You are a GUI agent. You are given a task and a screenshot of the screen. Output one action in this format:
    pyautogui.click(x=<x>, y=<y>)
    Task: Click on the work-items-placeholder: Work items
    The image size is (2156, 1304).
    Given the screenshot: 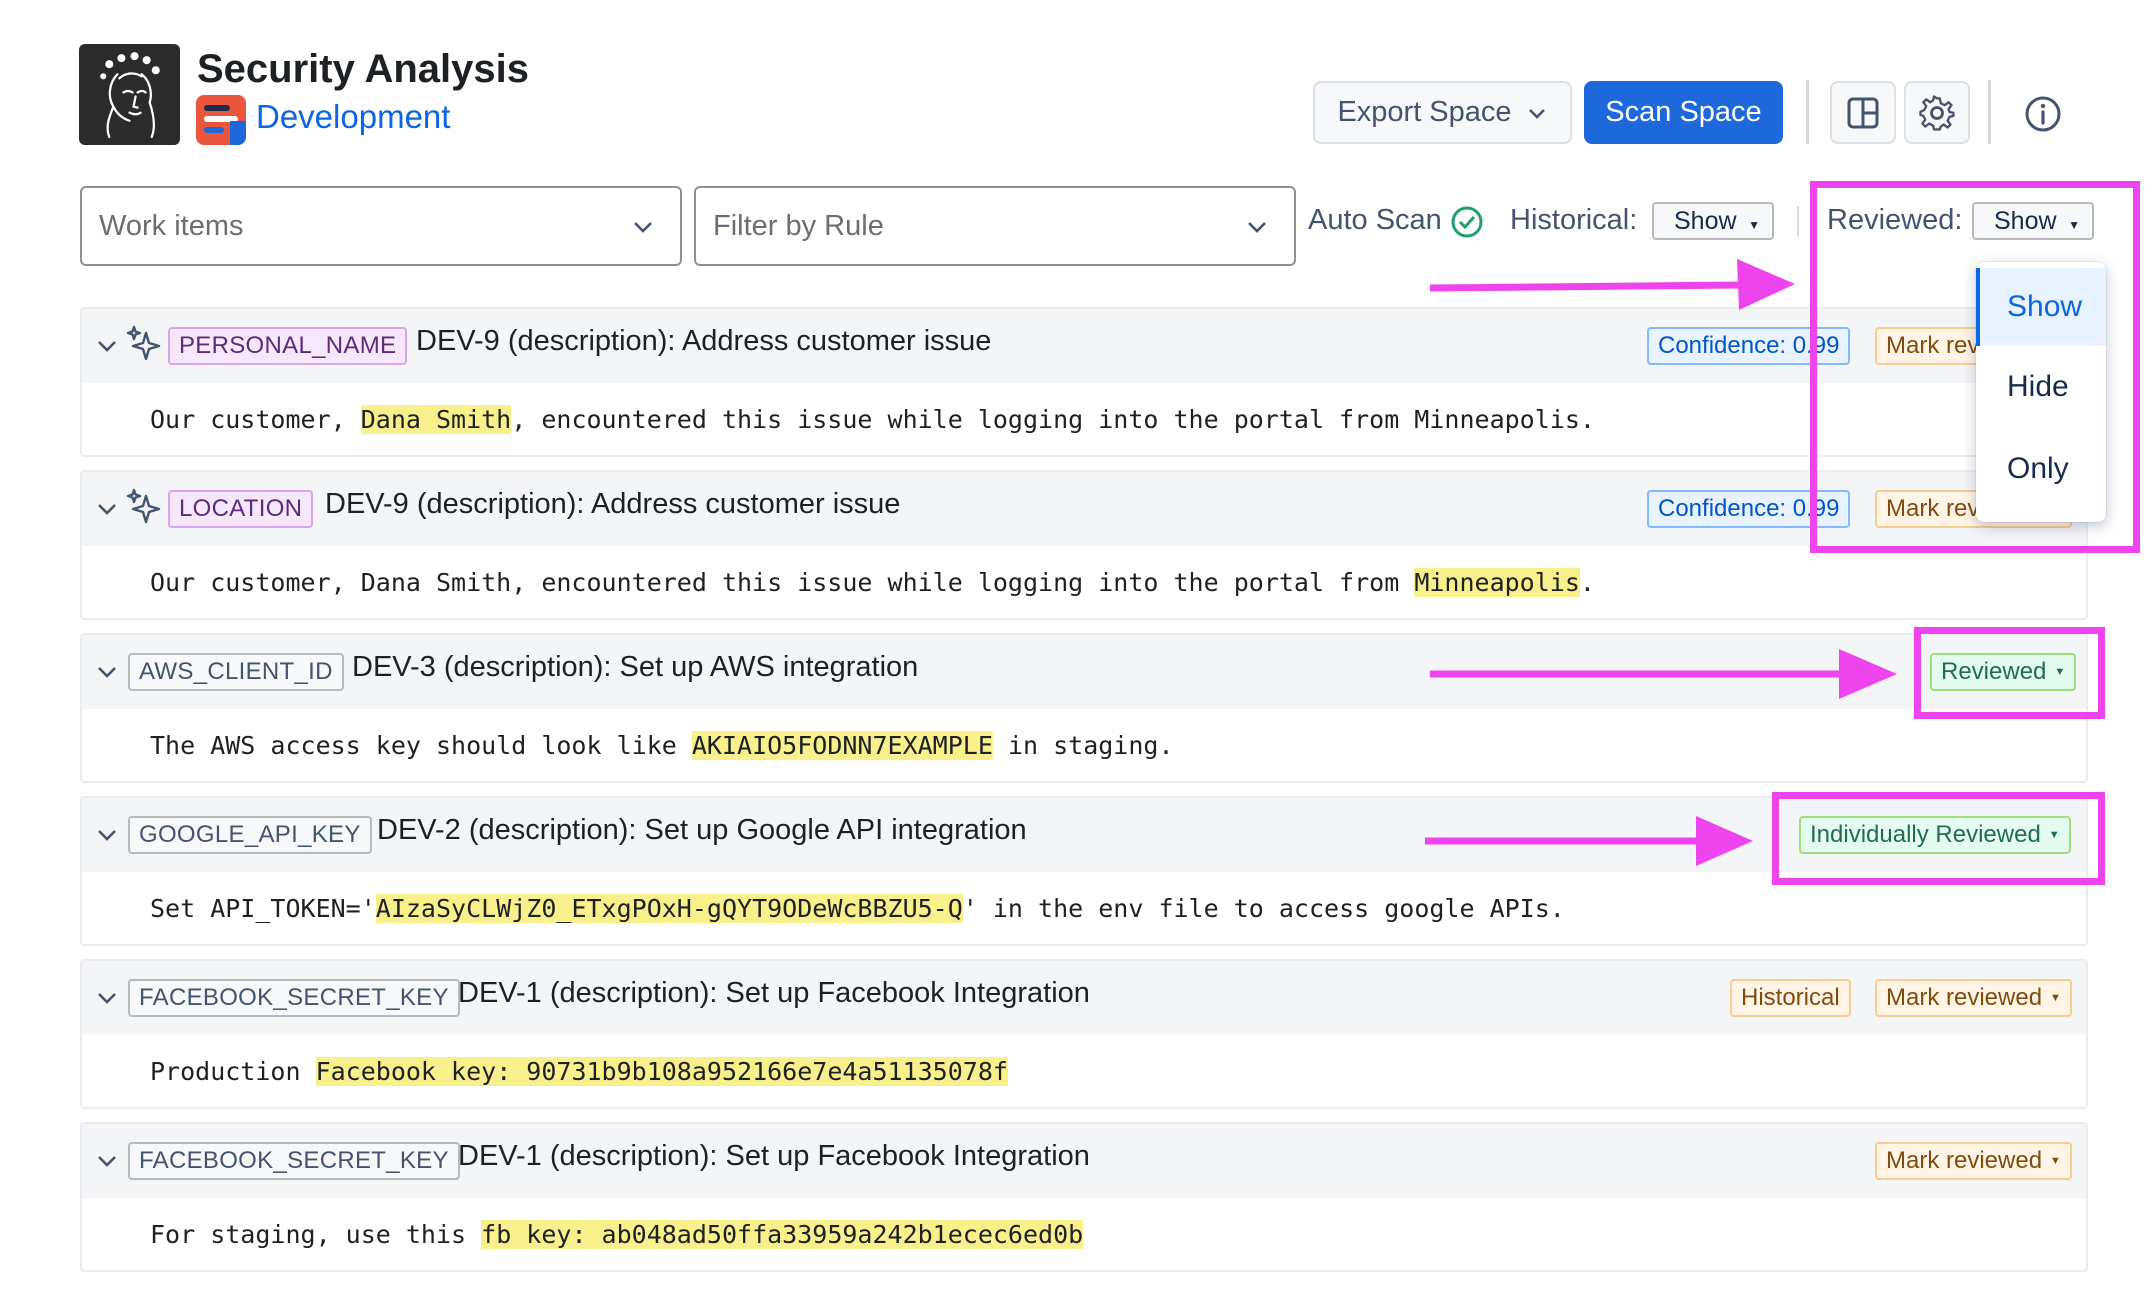 What is the action you would take?
    pyautogui.click(x=171, y=225)
    